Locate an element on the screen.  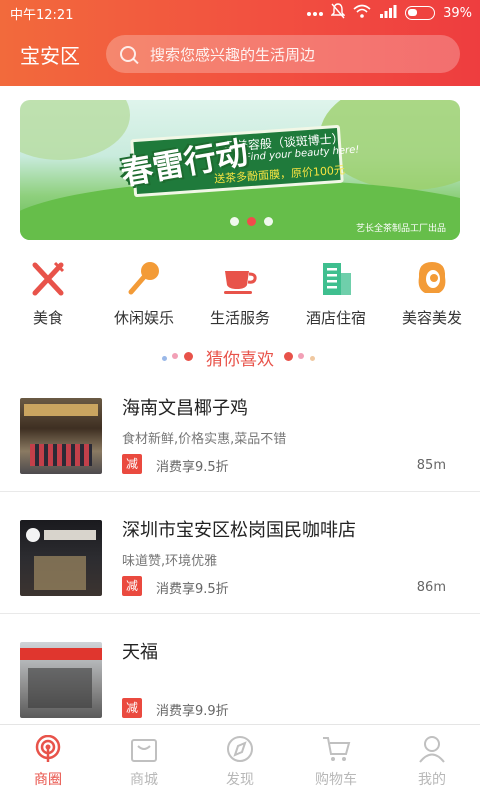
nav-label: 我的 is located at coordinates (432, 780).